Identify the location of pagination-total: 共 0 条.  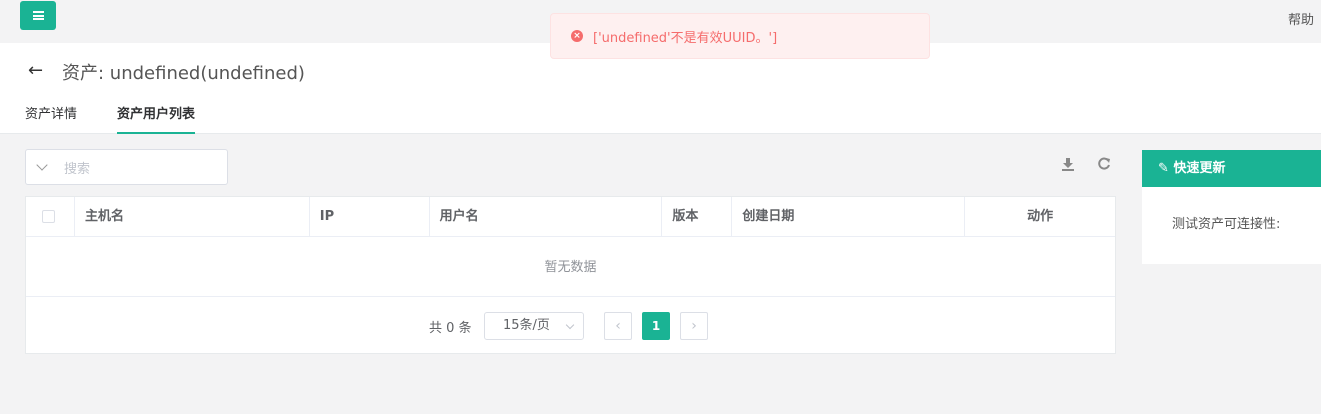
(450, 328).